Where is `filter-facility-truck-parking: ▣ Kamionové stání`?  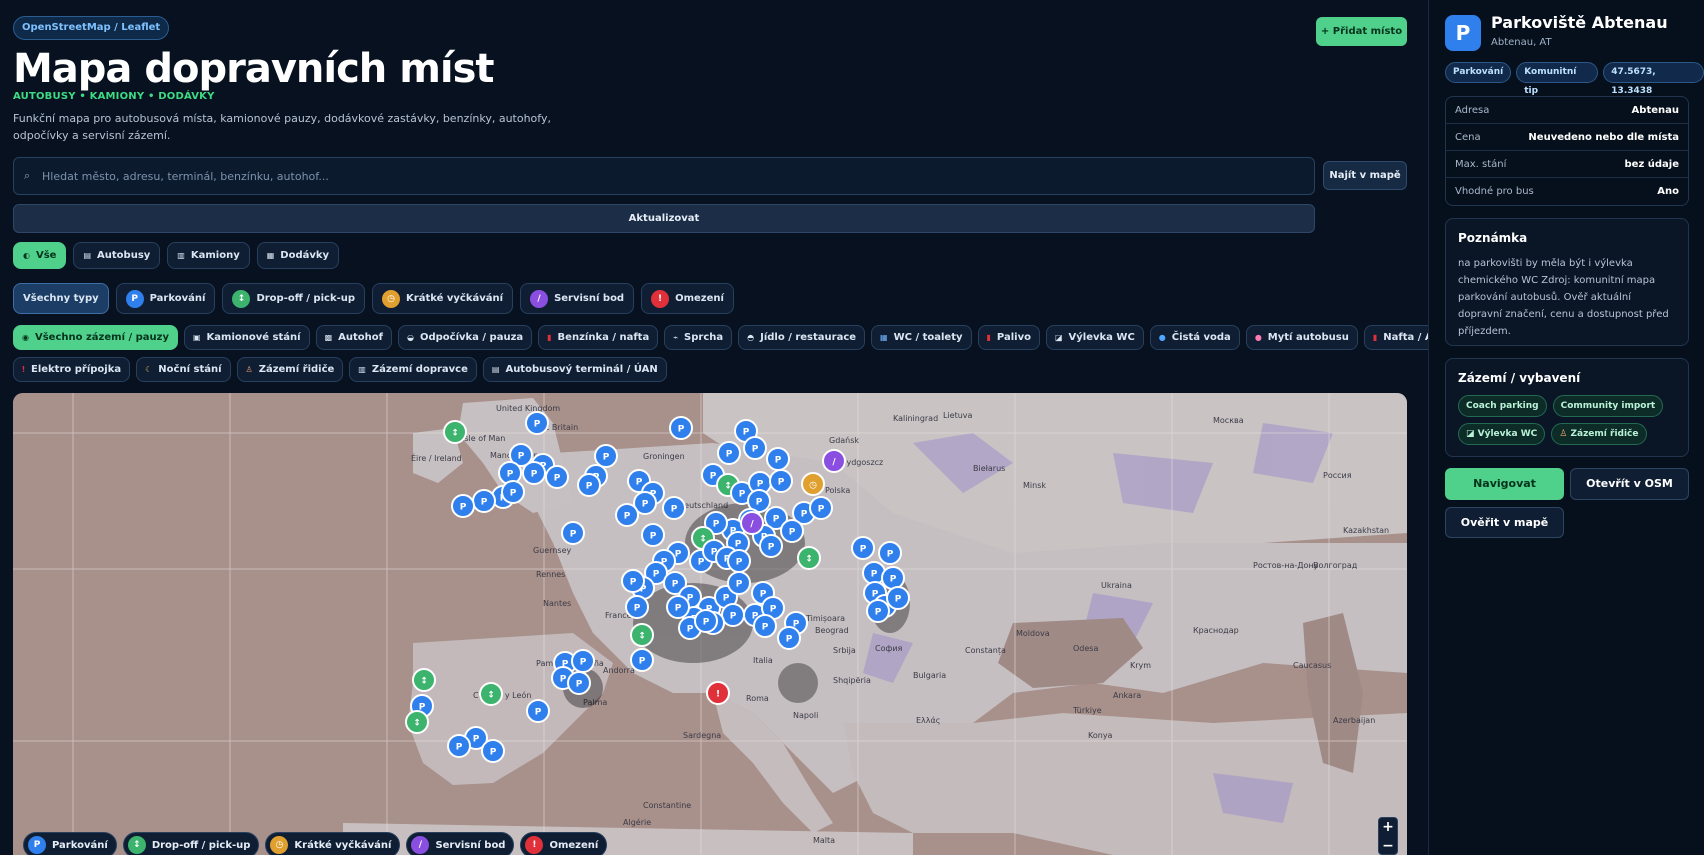
filter-facility-truck-parking: ▣ Kamionové stání is located at coordinates (246, 337).